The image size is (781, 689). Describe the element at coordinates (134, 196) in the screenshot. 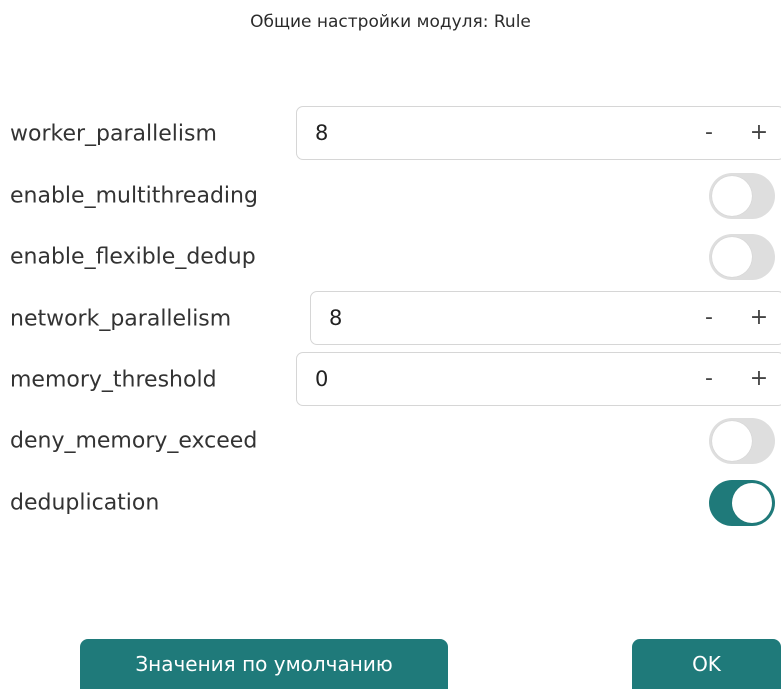

I see `setting-label: enable_multithreading` at that location.